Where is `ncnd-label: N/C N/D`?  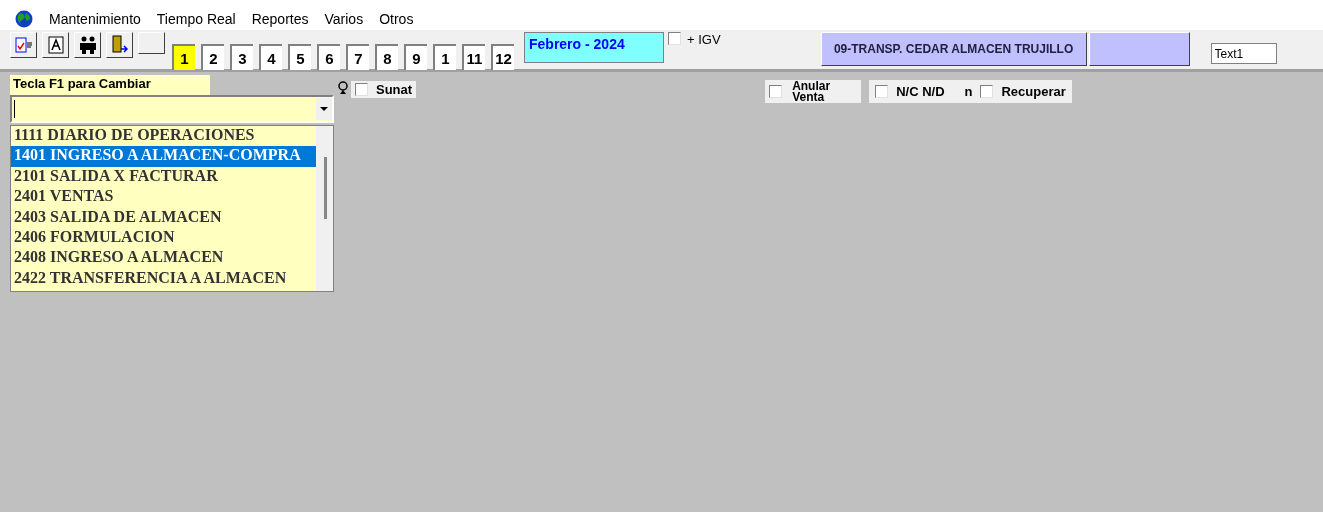 ncnd-label: N/C N/D is located at coordinates (920, 91).